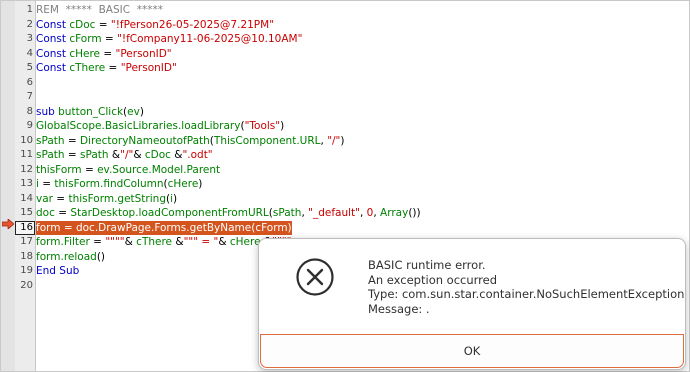 This screenshot has height=372, width=690. I want to click on code-token: button_Click, so click(91, 111).